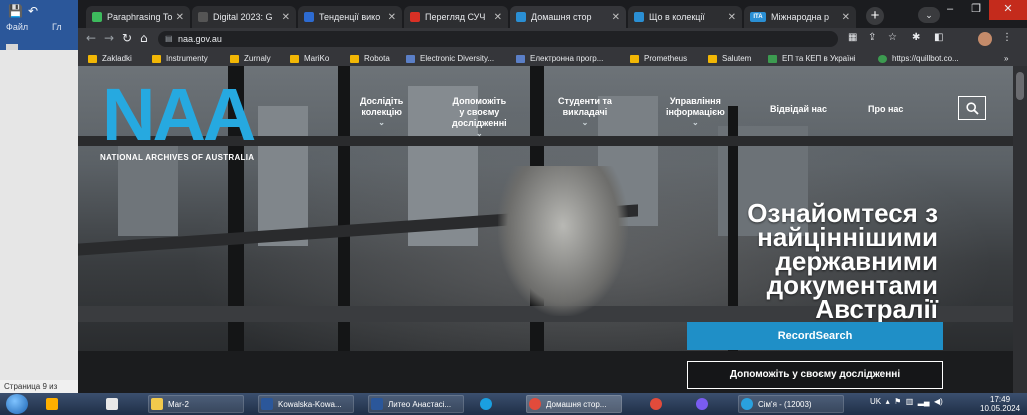  Describe the element at coordinates (1000, 408) in the screenshot. I see `clock-date: 10.05.2024` at that location.